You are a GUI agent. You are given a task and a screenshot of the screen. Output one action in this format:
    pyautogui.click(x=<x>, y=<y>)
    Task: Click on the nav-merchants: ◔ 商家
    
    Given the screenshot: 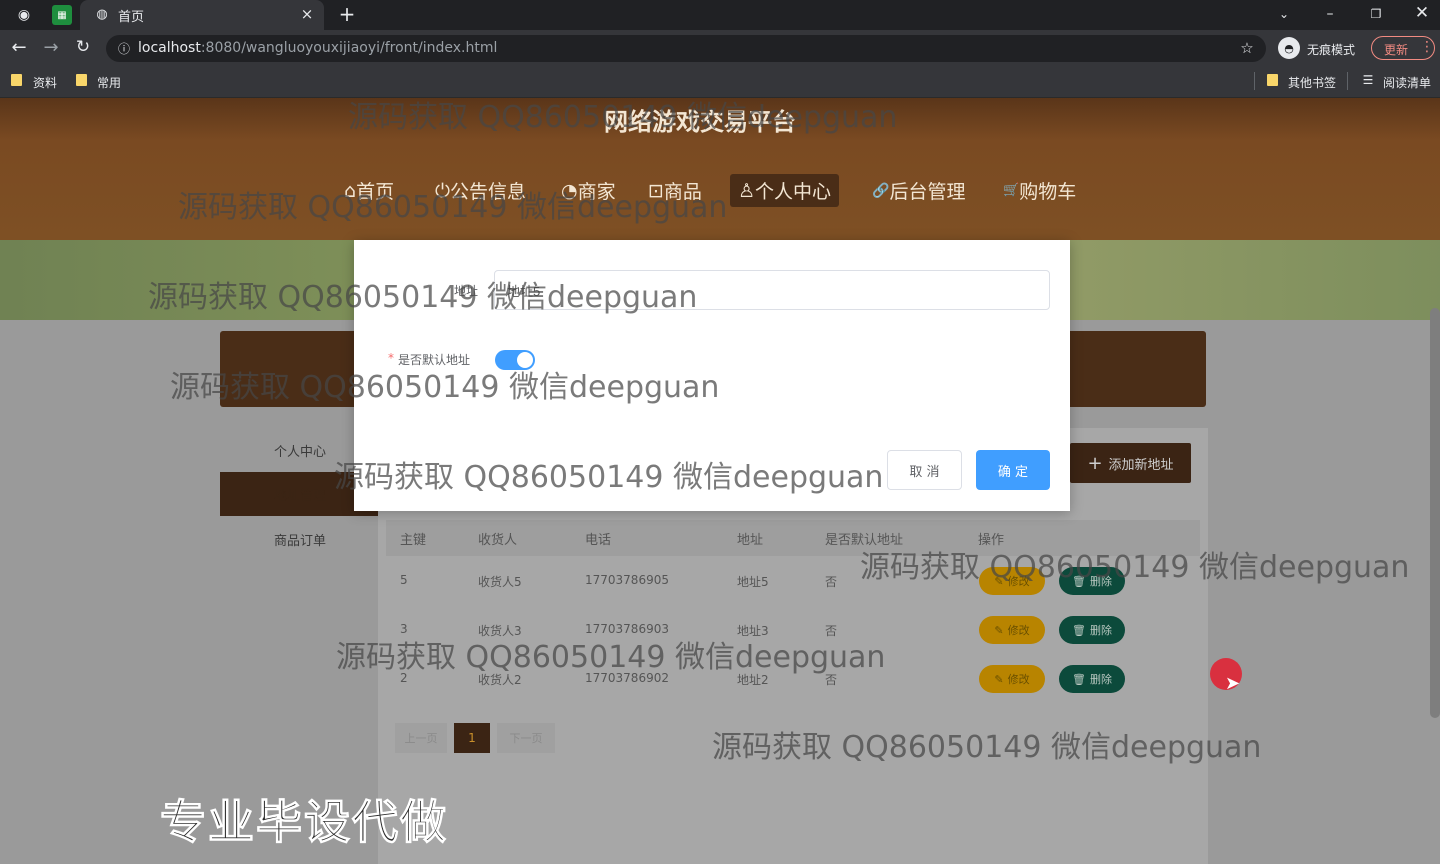 What is the action you would take?
    pyautogui.click(x=588, y=190)
    